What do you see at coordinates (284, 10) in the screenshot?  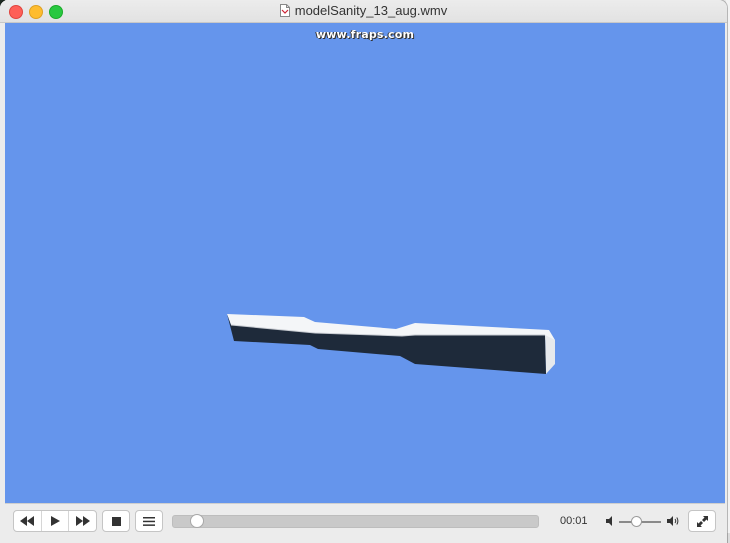 I see `document-icon` at bounding box center [284, 10].